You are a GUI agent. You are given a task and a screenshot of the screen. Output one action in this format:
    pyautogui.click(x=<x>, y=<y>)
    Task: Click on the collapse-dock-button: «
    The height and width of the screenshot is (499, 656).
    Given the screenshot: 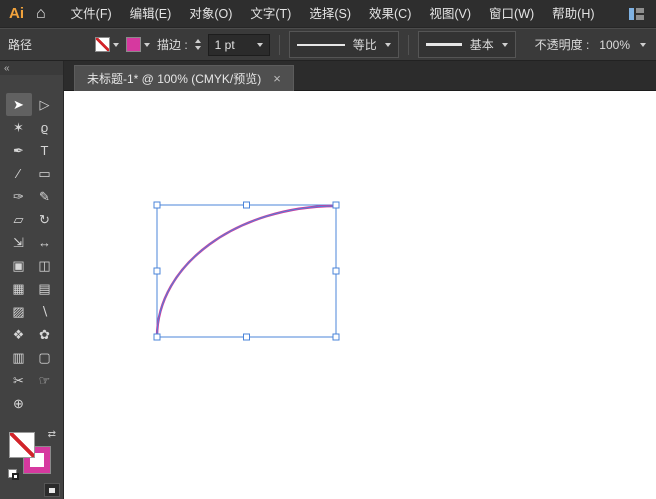 What is the action you would take?
    pyautogui.click(x=31, y=68)
    